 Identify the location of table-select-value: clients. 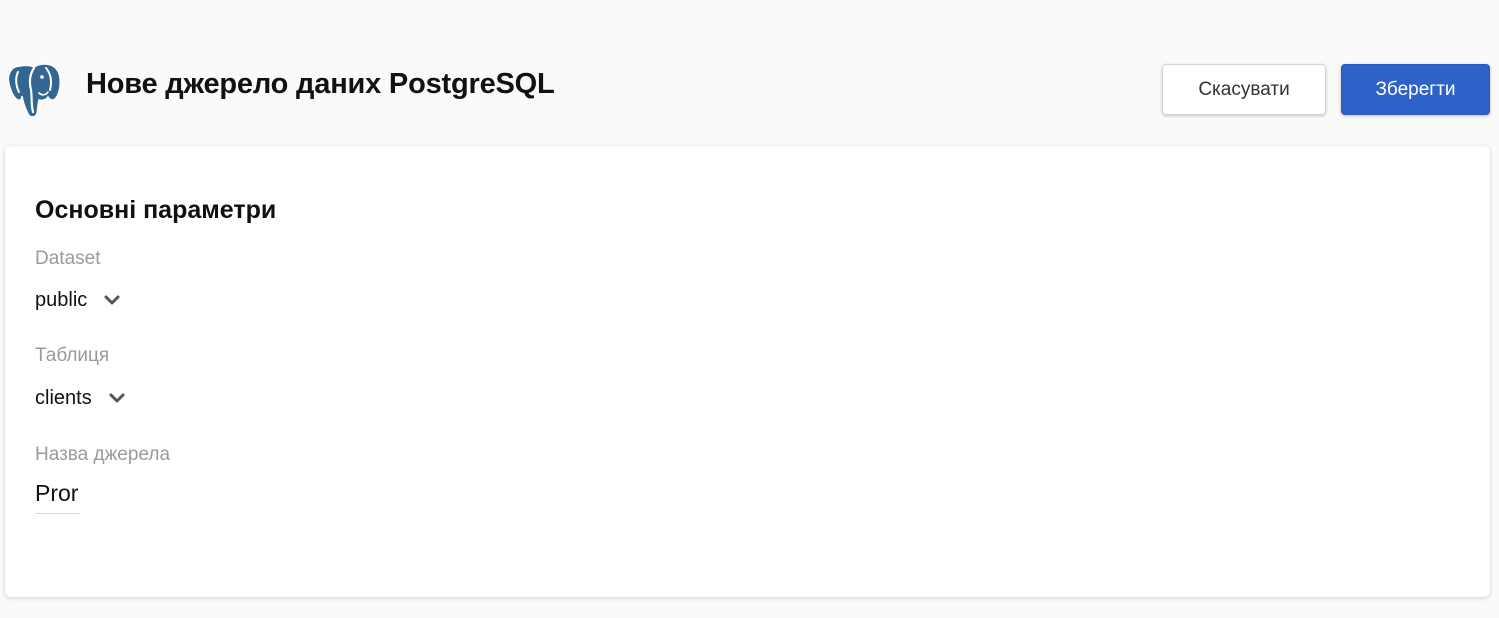
(63, 397).